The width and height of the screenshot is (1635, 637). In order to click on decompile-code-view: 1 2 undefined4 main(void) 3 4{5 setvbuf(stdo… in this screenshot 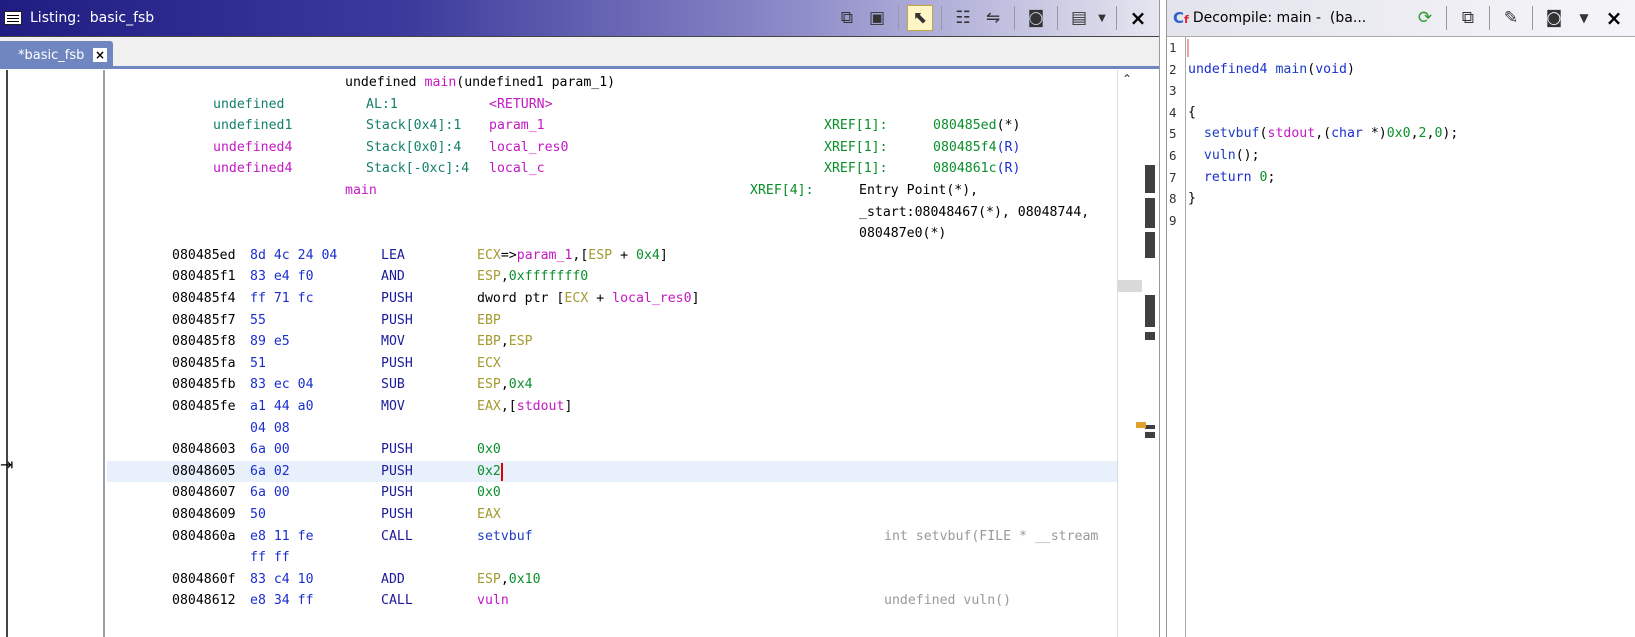, I will do `click(1401, 137)`.